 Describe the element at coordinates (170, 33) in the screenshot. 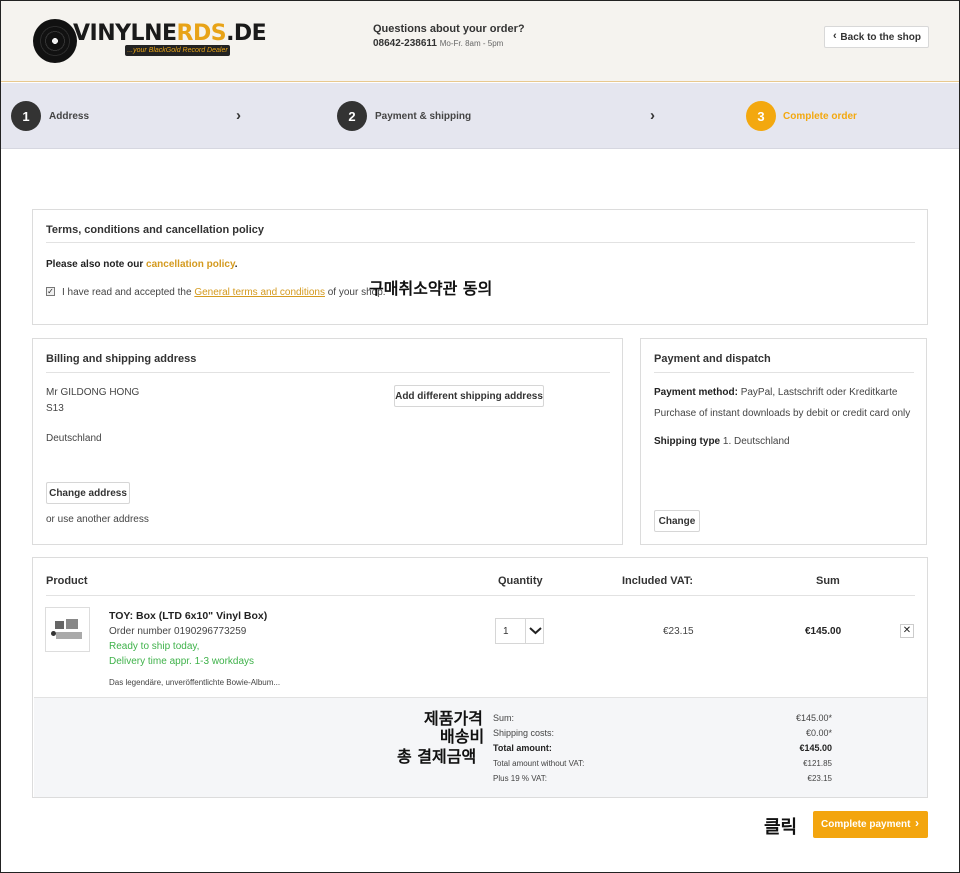

I see `logo-wordmark: VINYLNERDS.DE` at that location.